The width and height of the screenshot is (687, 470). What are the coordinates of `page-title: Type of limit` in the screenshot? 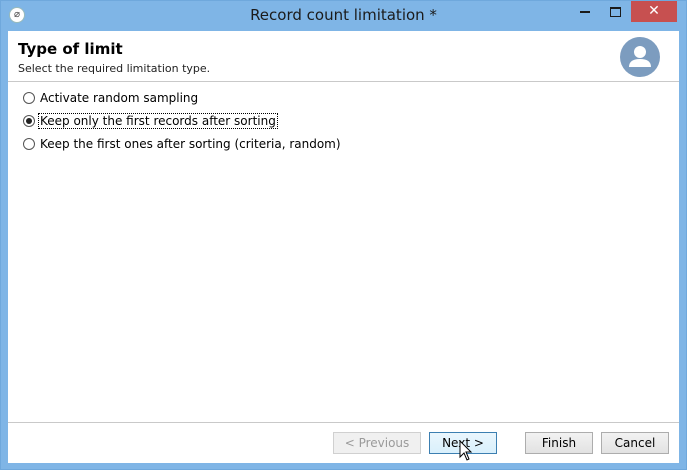 It's located at (70, 49).